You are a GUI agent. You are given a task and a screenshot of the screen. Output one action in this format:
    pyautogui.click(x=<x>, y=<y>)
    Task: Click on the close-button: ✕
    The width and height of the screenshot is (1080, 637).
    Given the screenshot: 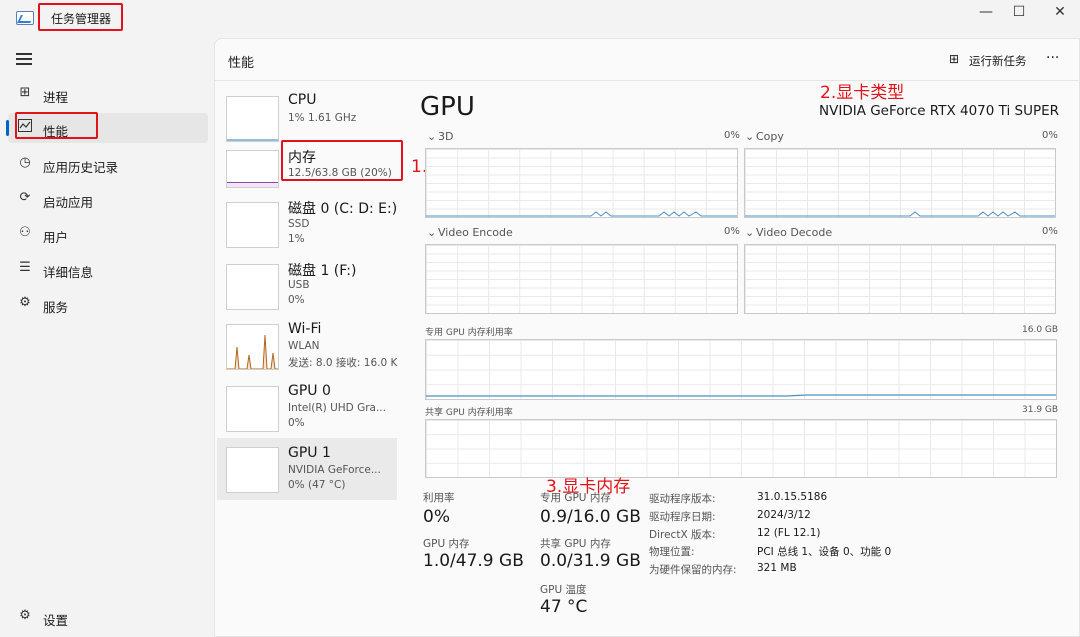 What is the action you would take?
    pyautogui.click(x=1060, y=12)
    